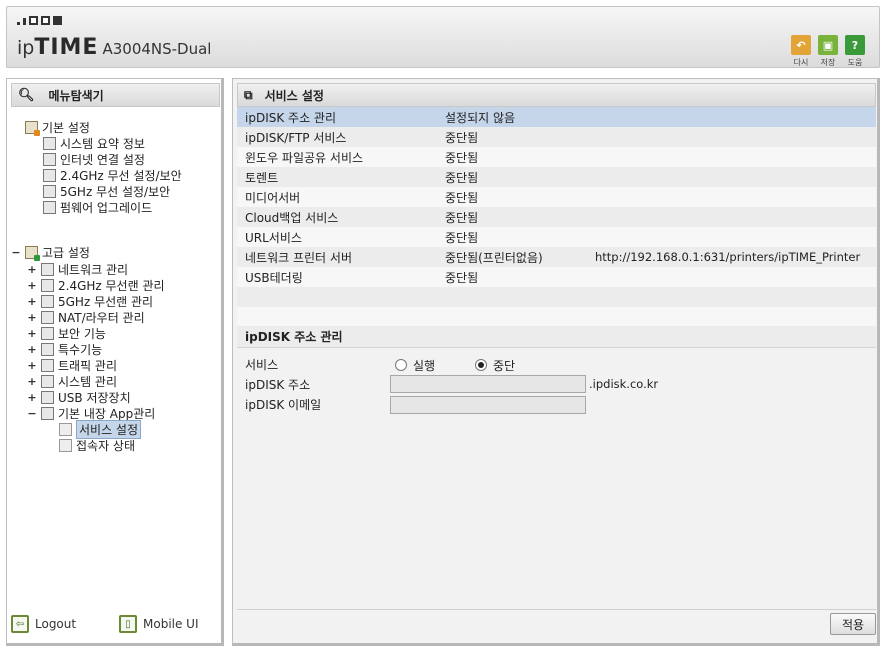 The width and height of the screenshot is (890, 655). What do you see at coordinates (66, 333) in the screenshot?
I see `sidebar-item-security: + 보안 기능` at bounding box center [66, 333].